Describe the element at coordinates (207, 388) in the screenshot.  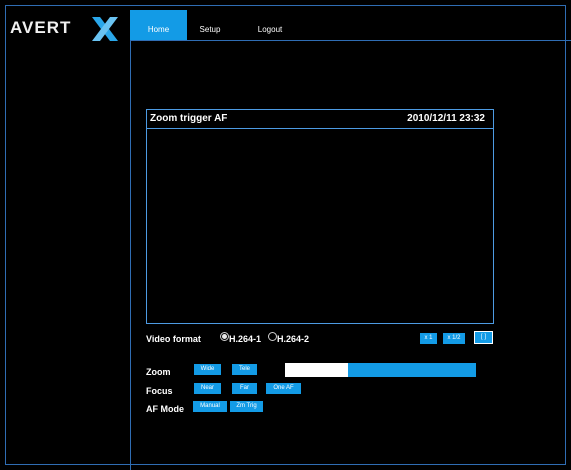
I see `focus-near-button: Near` at that location.